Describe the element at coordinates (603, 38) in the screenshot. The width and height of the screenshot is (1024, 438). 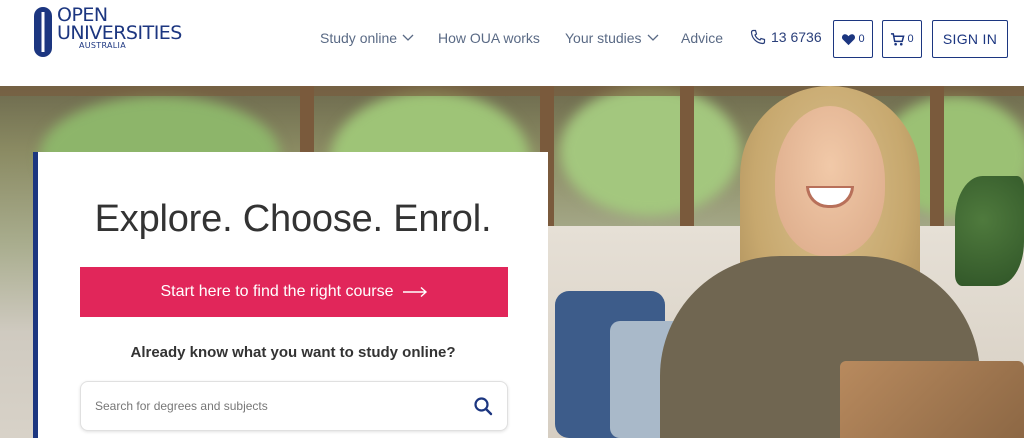
I see `nav-your-studies-label: Your studies` at that location.